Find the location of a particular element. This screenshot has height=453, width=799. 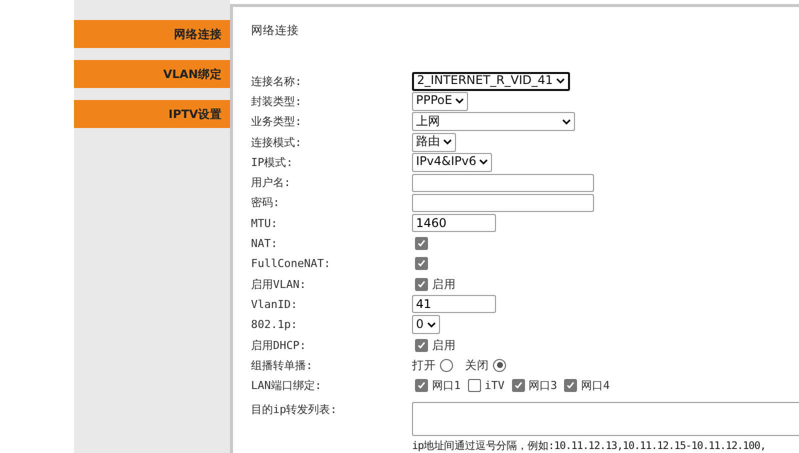

field-label: 启用VLAN: is located at coordinates (279, 284).